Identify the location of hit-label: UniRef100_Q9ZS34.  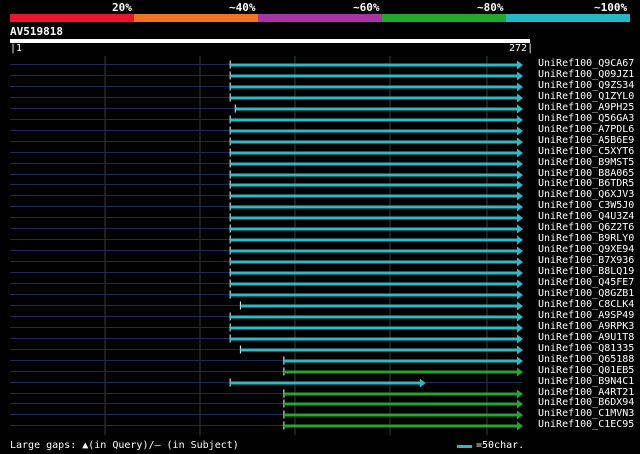
(586, 85).